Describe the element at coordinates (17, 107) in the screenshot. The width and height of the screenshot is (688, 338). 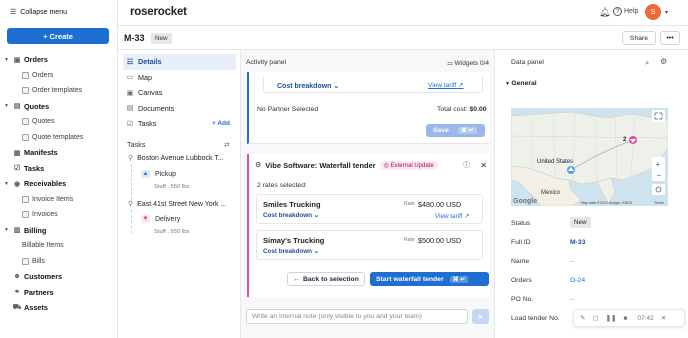
I see `quotes-icon: ▤` at that location.